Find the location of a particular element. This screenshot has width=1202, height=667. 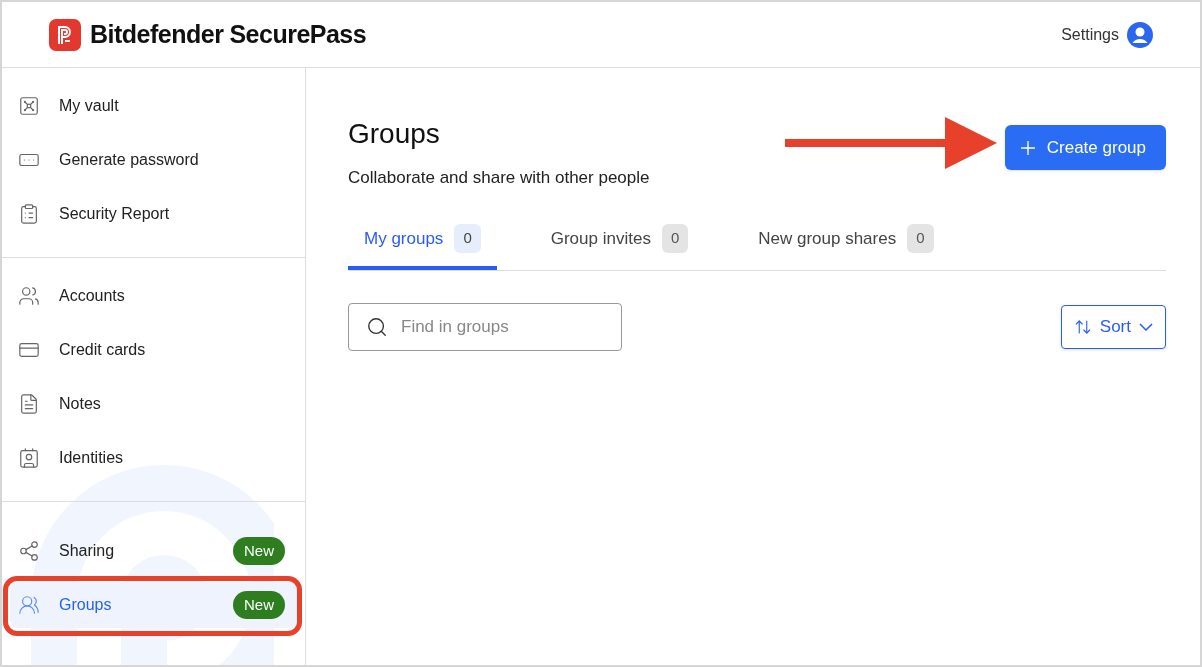

people-icon is located at coordinates (29, 296).